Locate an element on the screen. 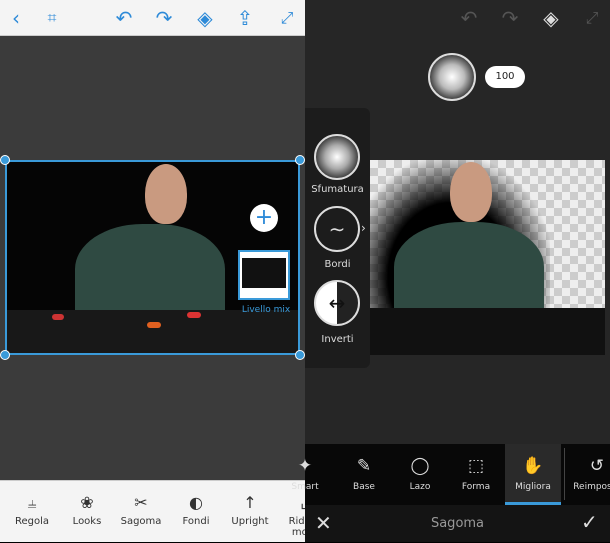 This screenshot has width=610, height=543. tool-looks: ❀ Looks is located at coordinates (87, 512).